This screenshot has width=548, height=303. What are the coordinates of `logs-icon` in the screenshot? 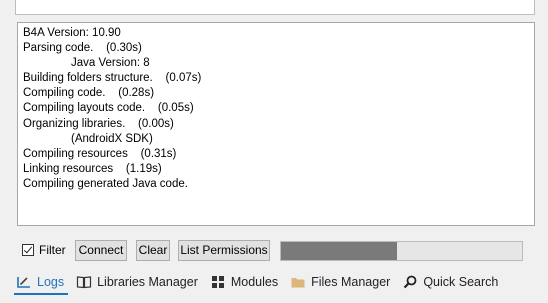 It's located at (24, 282).